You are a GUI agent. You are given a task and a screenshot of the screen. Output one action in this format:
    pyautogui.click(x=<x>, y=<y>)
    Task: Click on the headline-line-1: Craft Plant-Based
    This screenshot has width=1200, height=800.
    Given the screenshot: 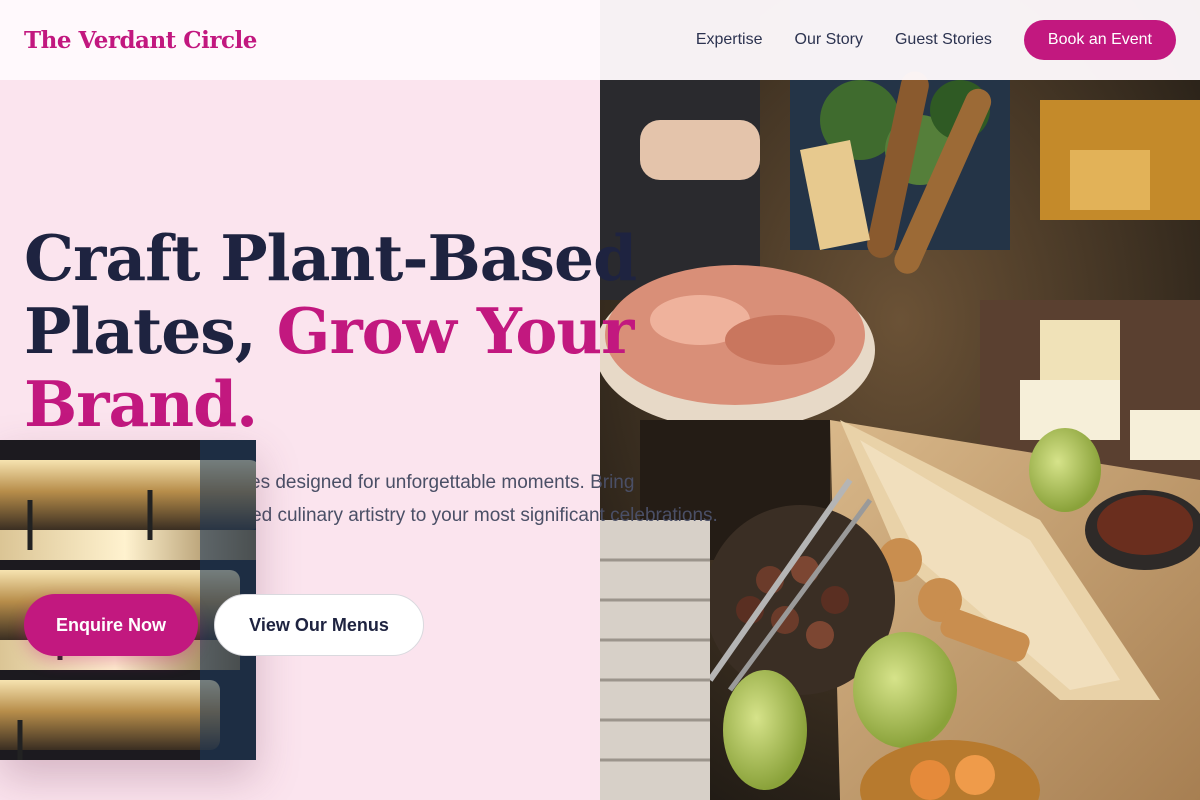 What is the action you would take?
    pyautogui.click(x=330, y=258)
    